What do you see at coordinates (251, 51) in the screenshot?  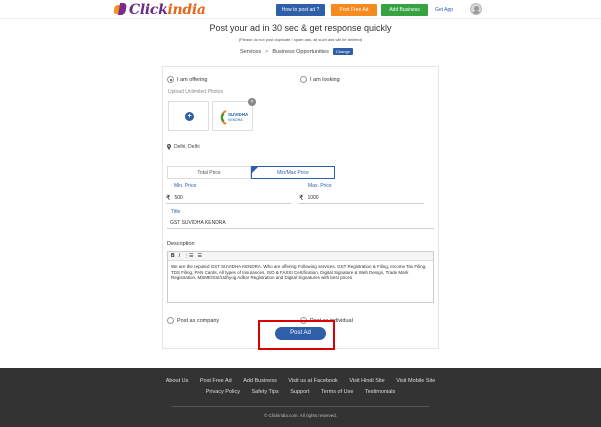 I see `breadcrumb-services: Services` at bounding box center [251, 51].